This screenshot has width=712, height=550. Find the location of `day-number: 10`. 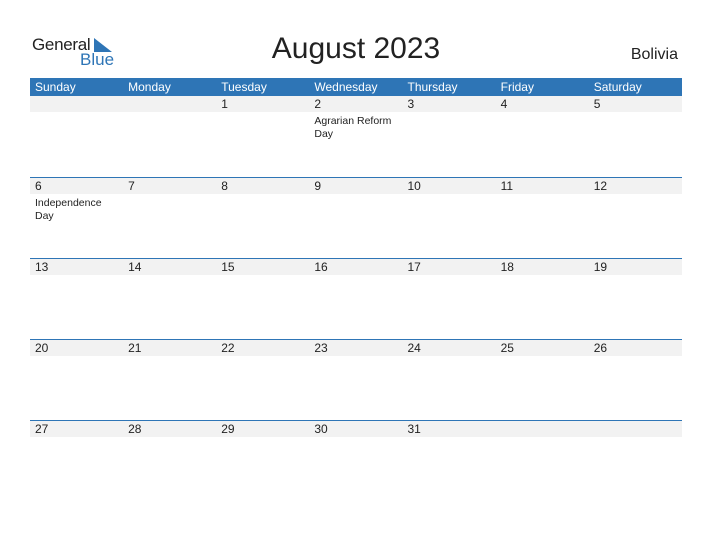

day-number: 10 is located at coordinates (414, 186).